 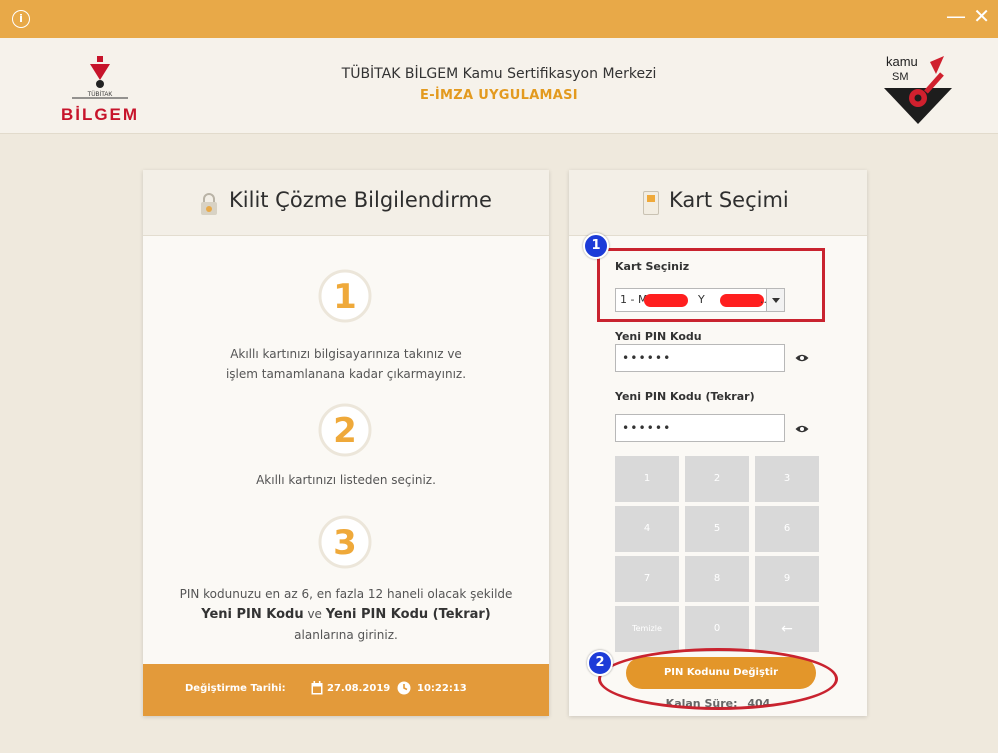 I want to click on step-2-text: Akıllı kartınızı listeden seçiniz., so click(x=346, y=480).